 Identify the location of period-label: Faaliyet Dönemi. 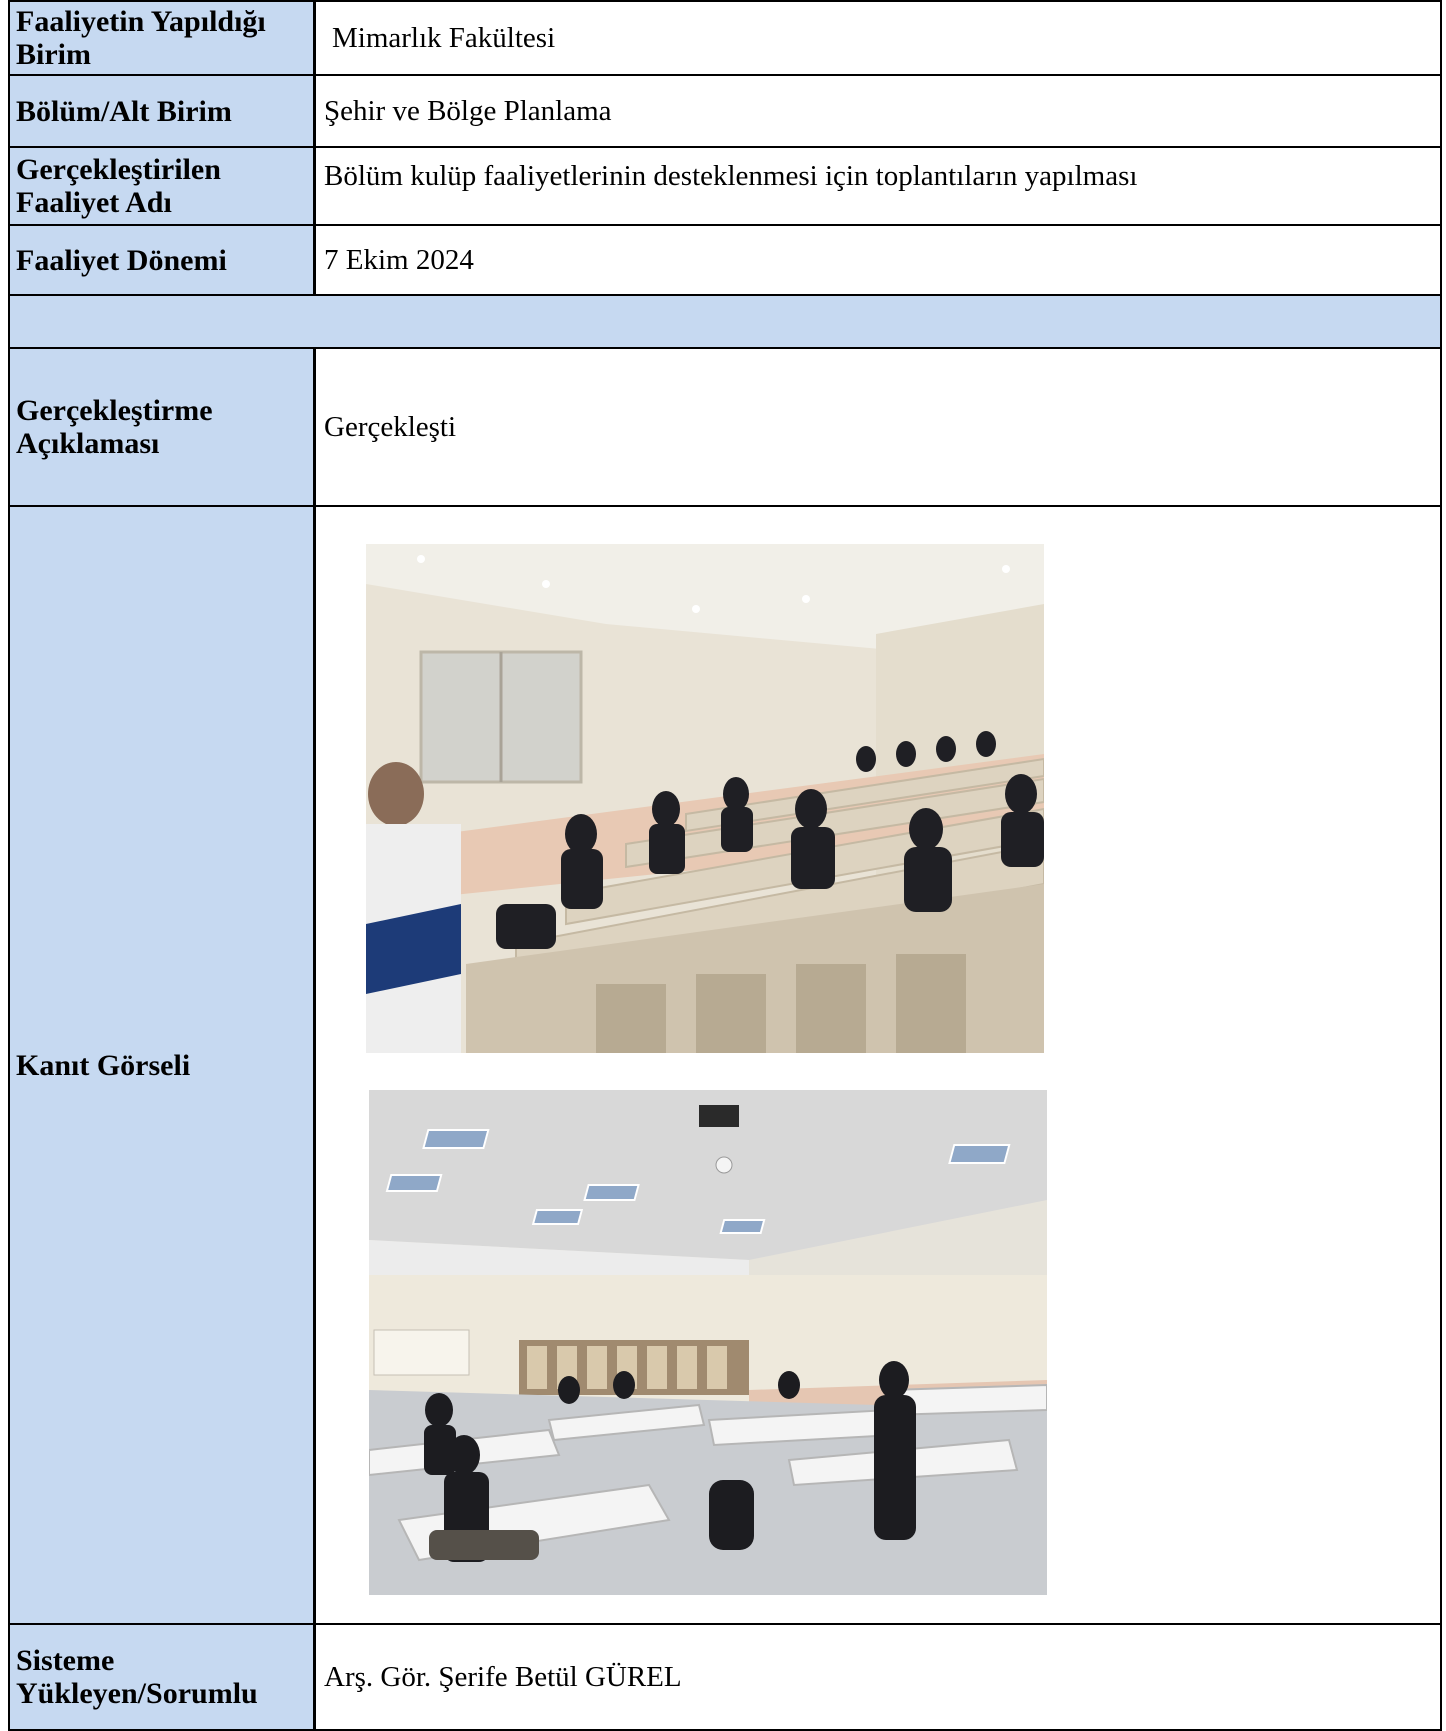
(161, 260).